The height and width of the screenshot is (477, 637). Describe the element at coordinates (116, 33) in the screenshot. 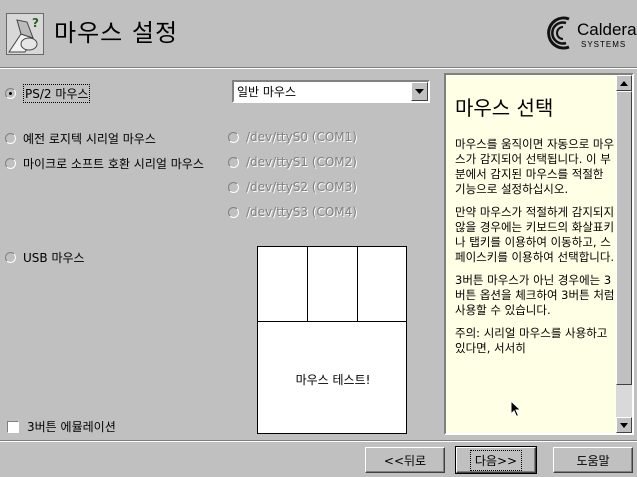

I see `page-title: 마우스 설정` at that location.